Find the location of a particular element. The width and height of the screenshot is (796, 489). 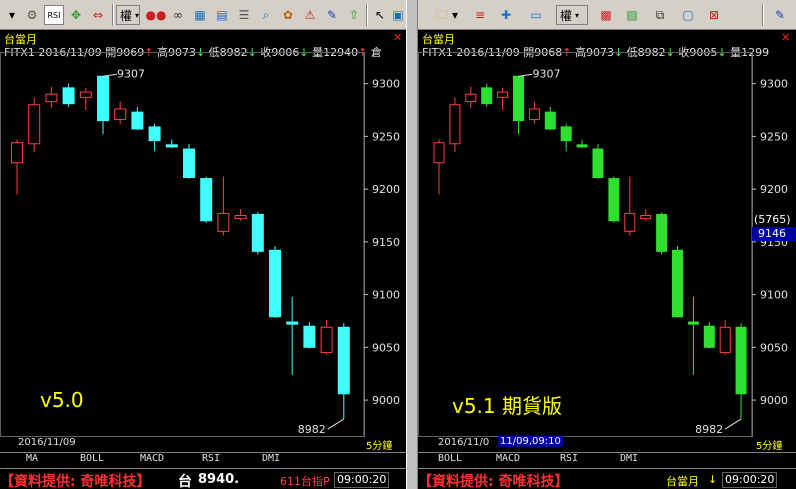

status-bar: 【資料提供: 奇唯科技】 台當月 ↓ 09:00:20 is located at coordinates (607, 478).